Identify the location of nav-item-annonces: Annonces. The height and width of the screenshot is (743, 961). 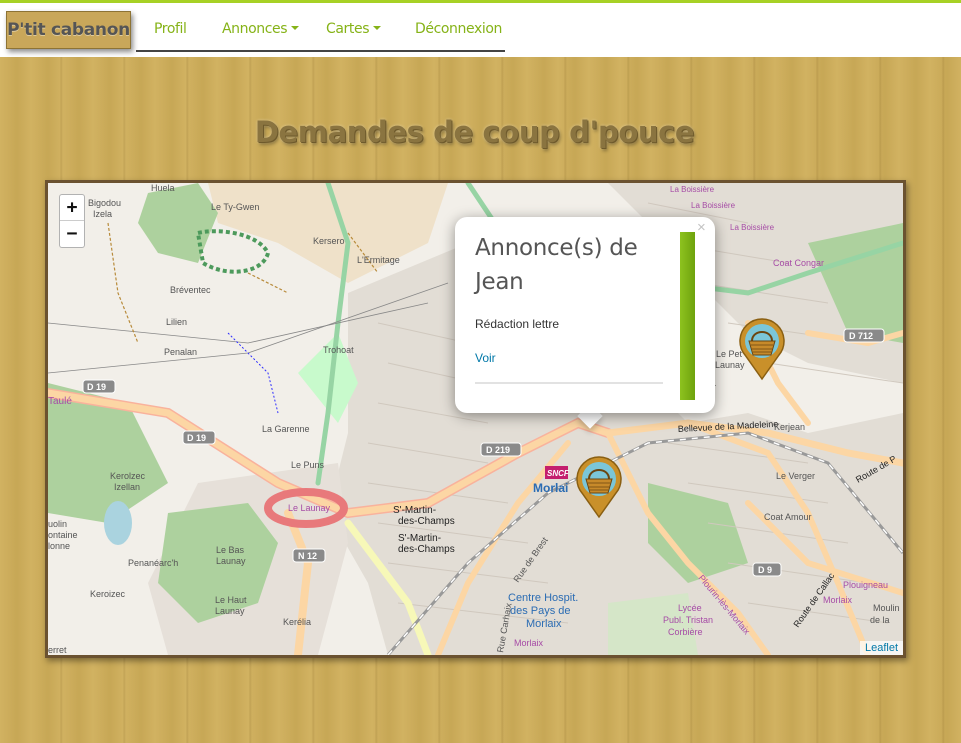
(261, 29).